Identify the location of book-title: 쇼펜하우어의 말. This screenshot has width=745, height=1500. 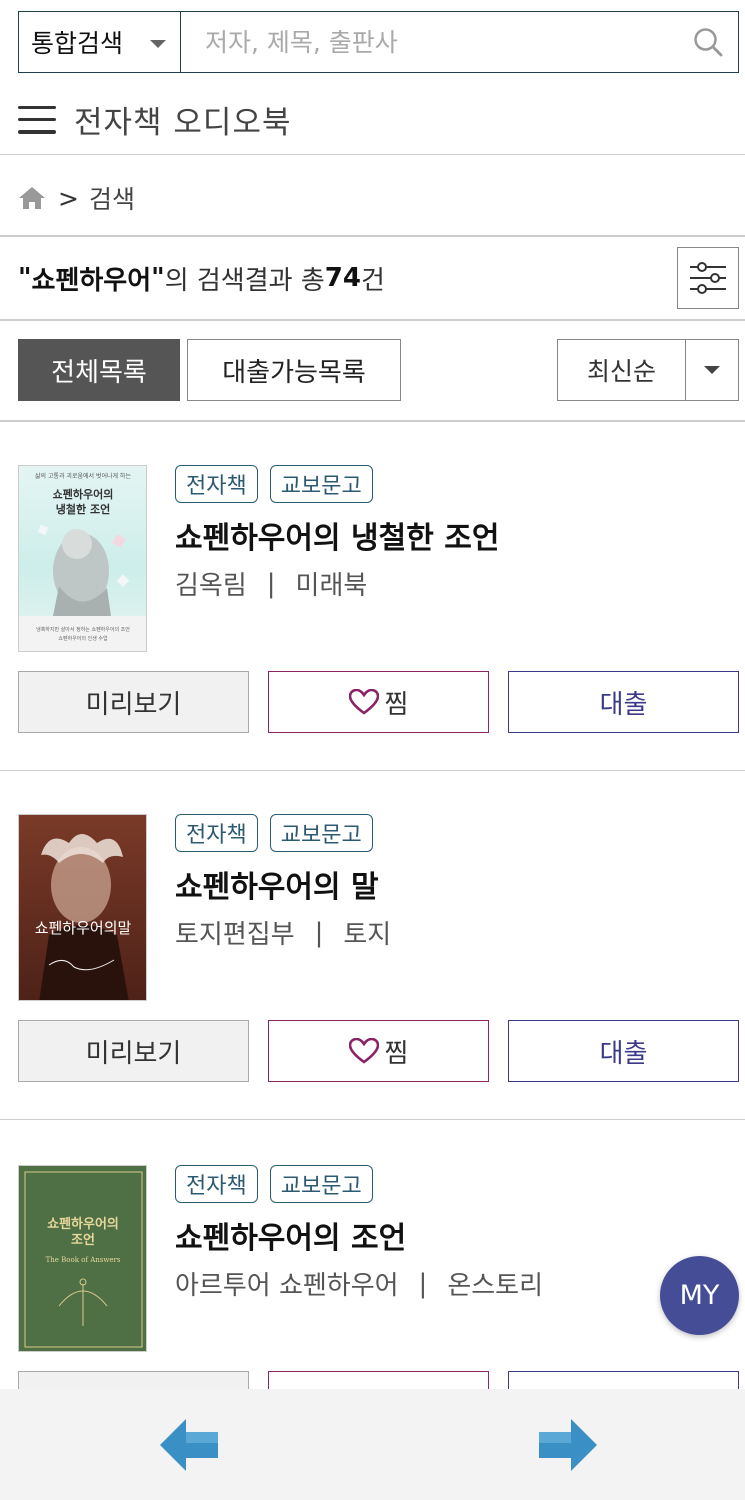
(277, 884).